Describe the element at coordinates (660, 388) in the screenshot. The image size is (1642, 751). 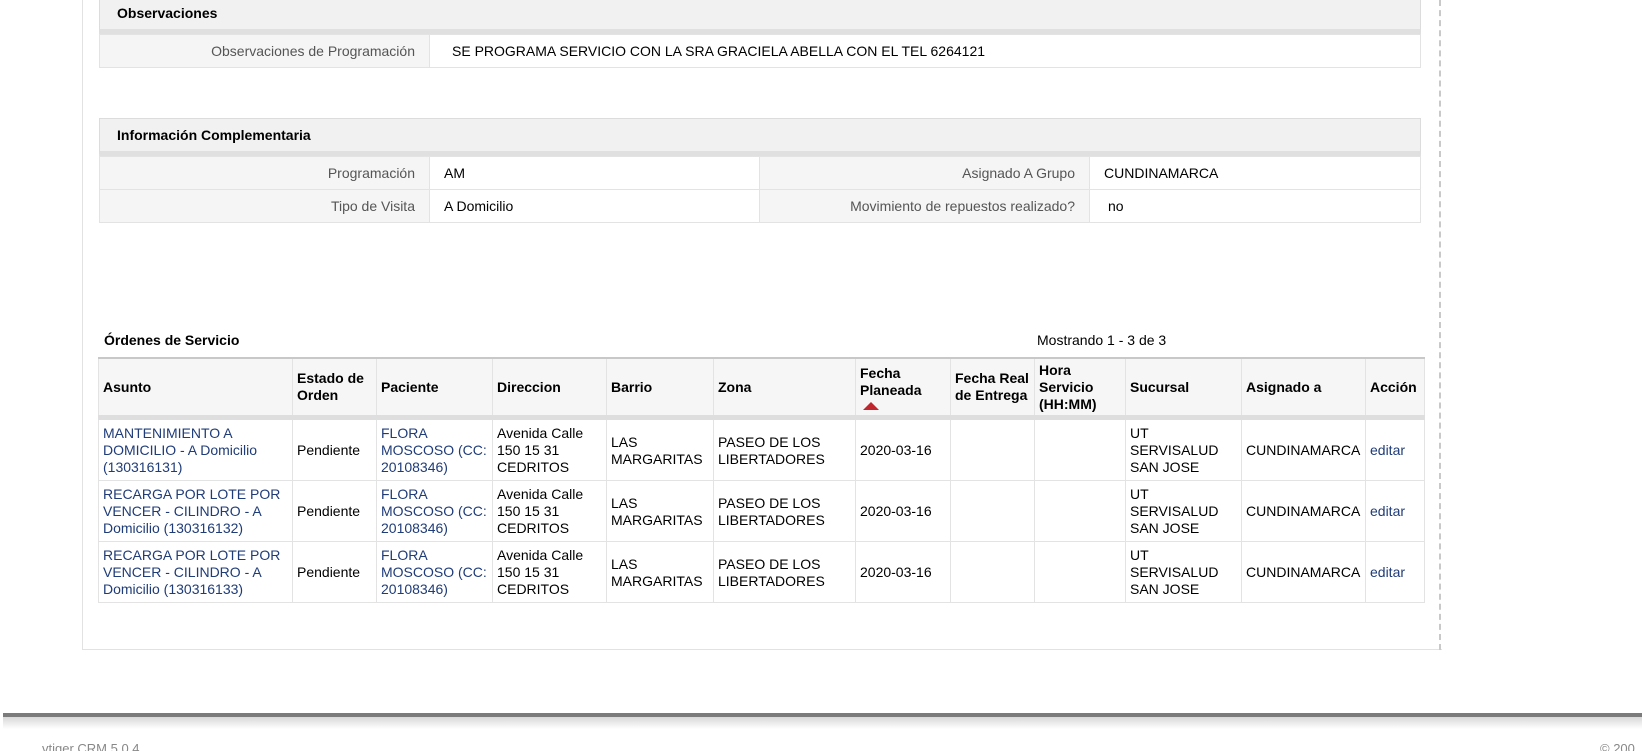
I see `col-barrio: Barrio` at that location.